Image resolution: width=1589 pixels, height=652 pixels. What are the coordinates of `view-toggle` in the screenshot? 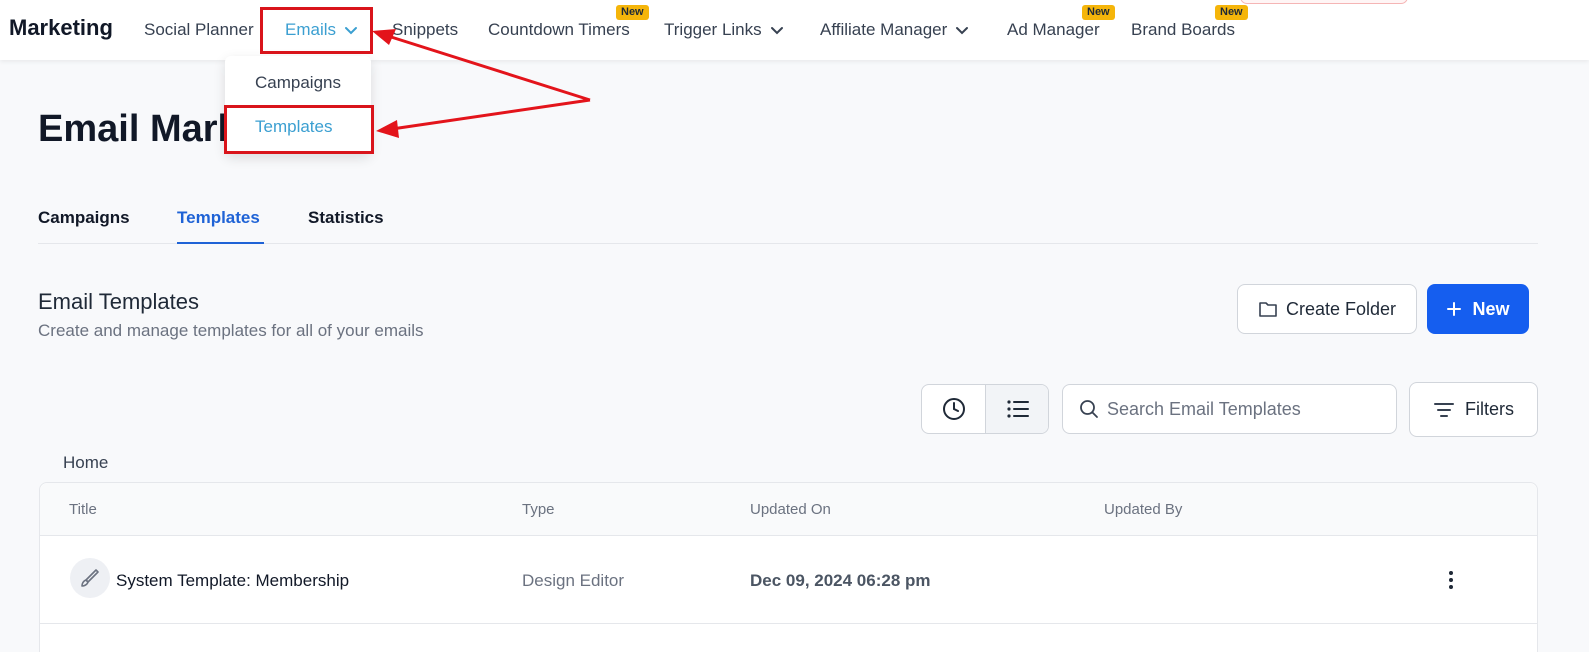 It's located at (985, 409).